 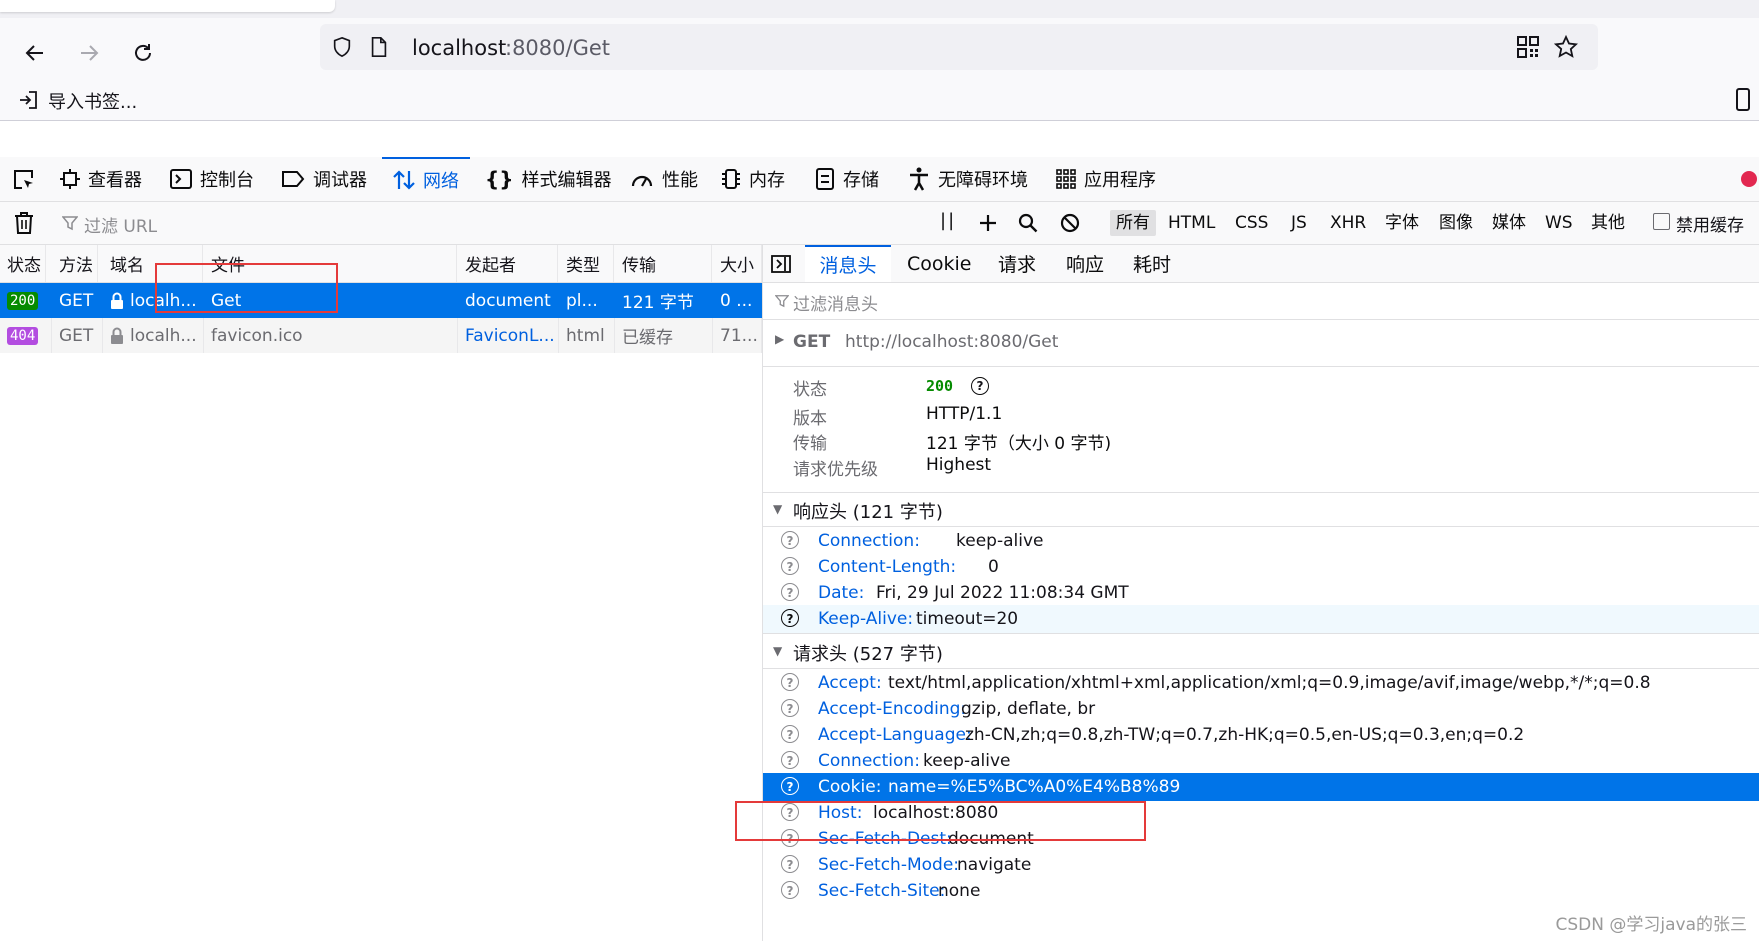 I want to click on chip-icon, so click(x=731, y=179).